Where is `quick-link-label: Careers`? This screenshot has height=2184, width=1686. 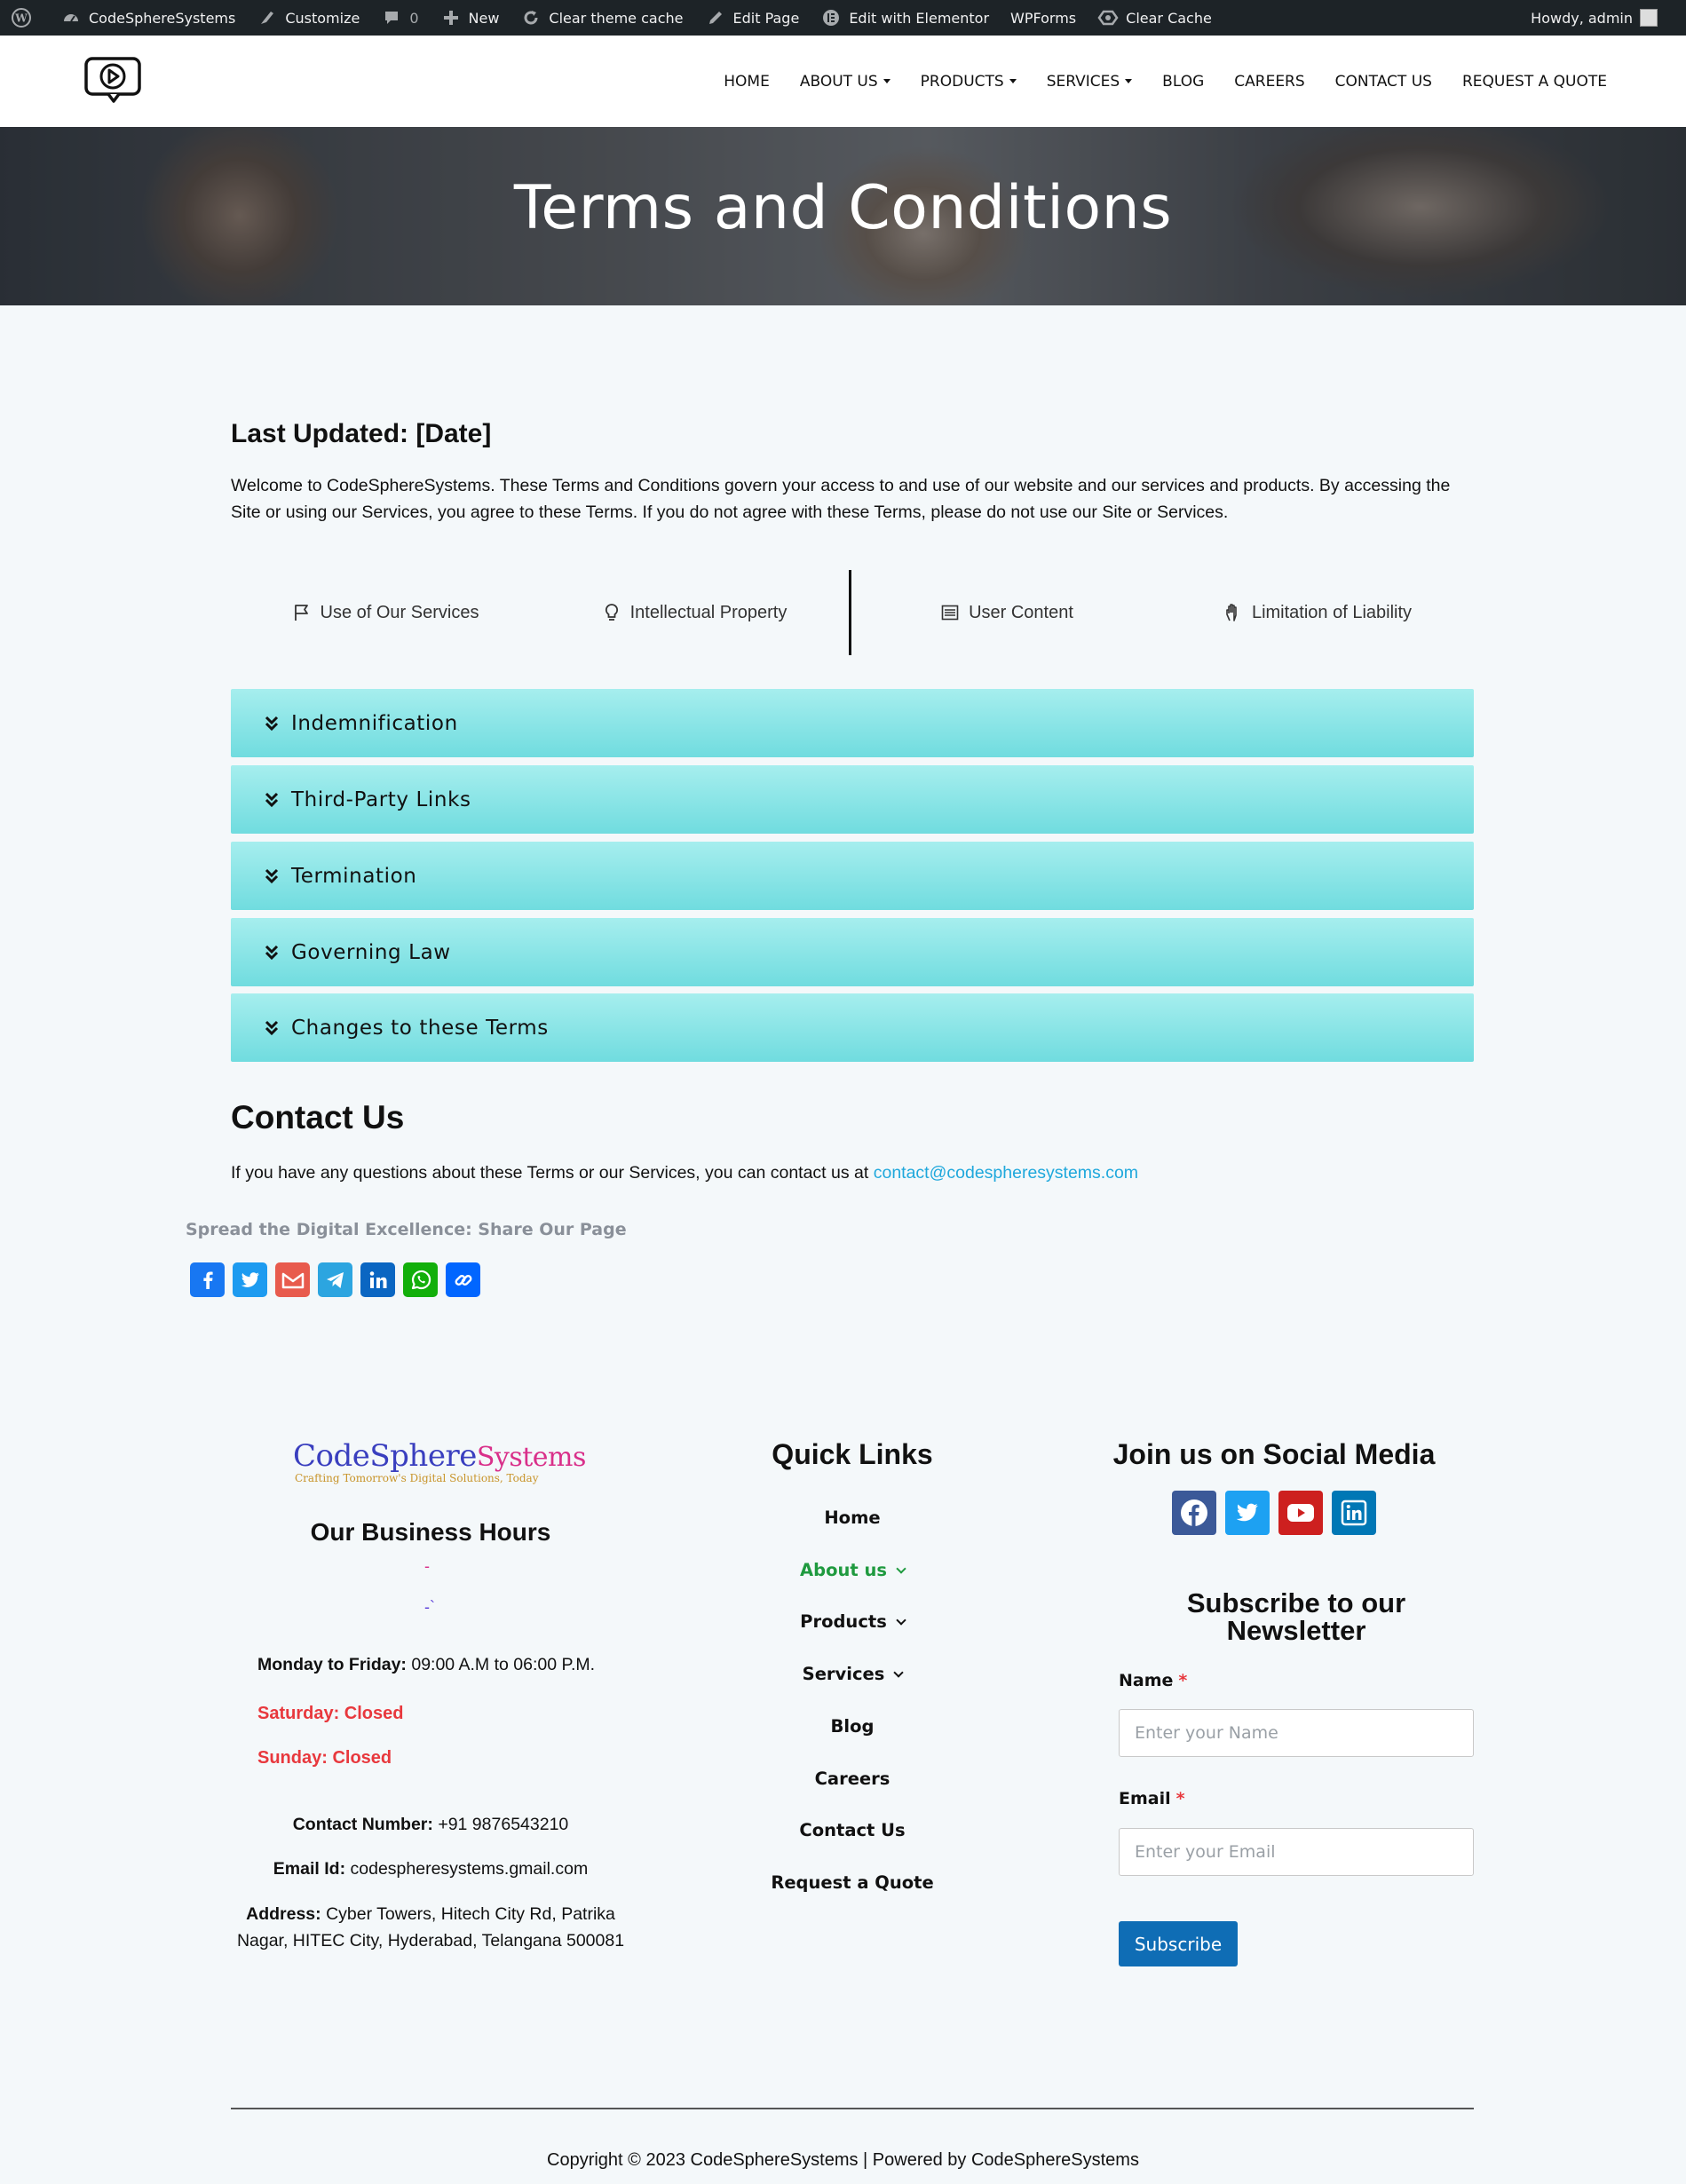 quick-link-label: Careers is located at coordinates (852, 1779).